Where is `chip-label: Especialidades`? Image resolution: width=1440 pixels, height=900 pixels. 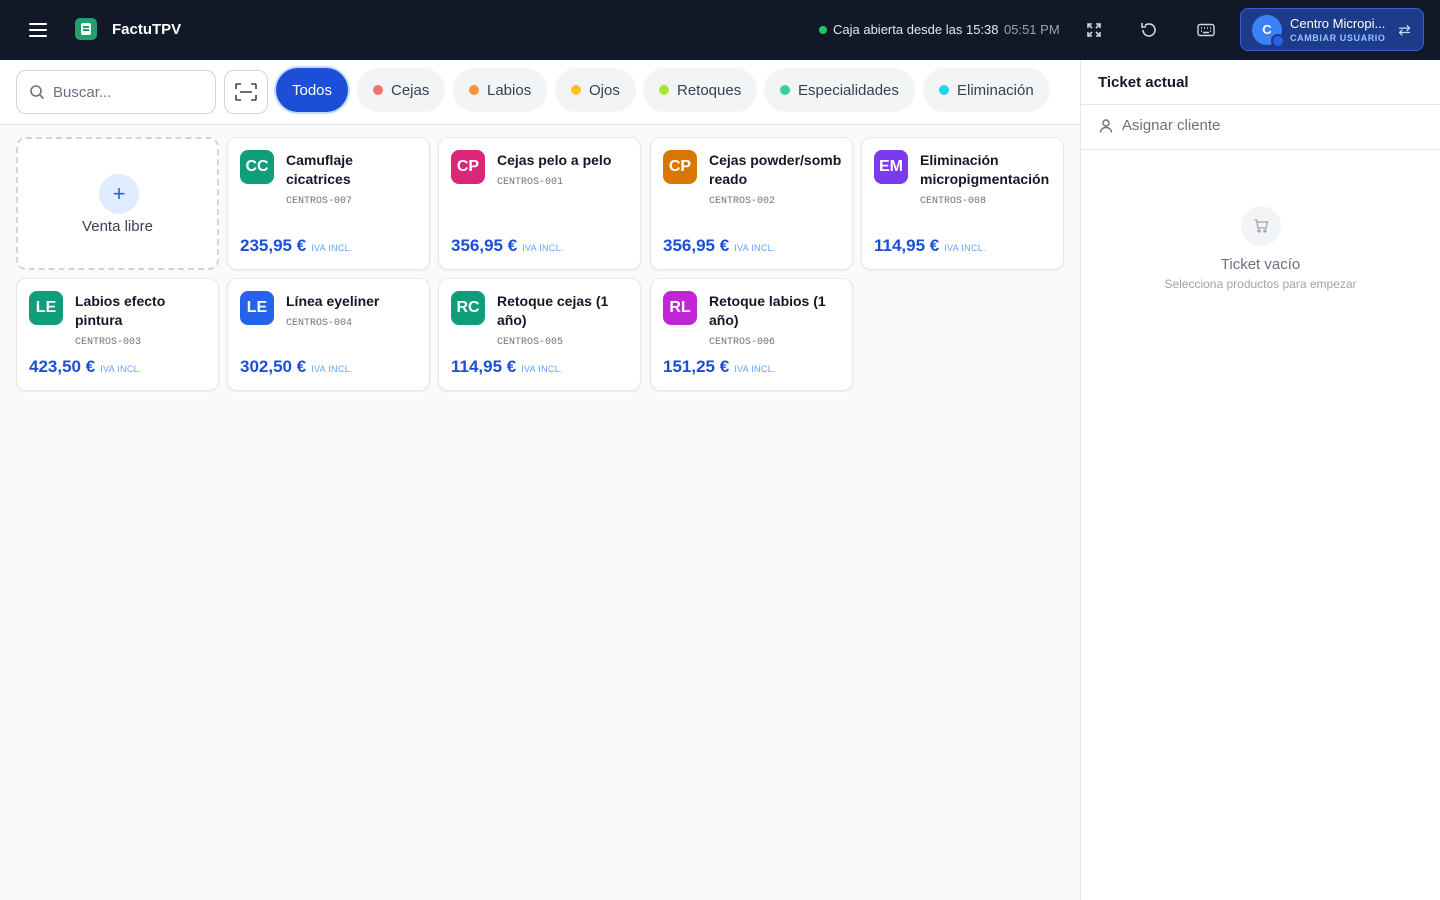
chip-label: Especialidades is located at coordinates (848, 90).